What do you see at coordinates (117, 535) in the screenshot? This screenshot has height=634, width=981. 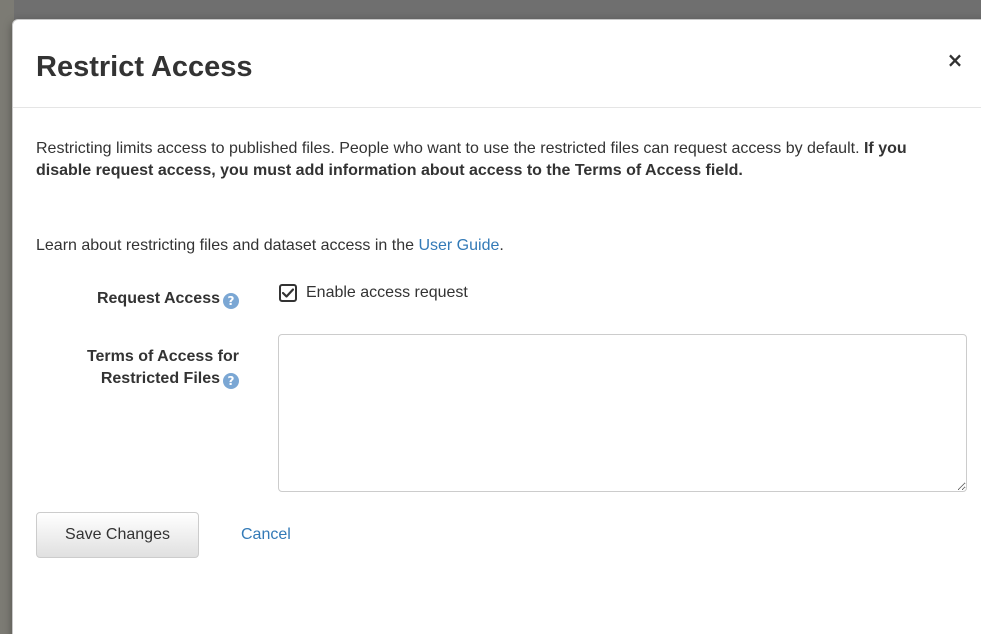 I see `save-changes-button: Save Changes` at bounding box center [117, 535].